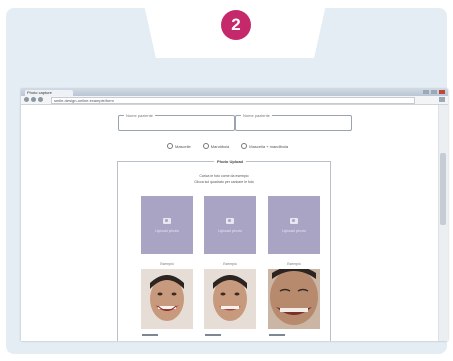  What do you see at coordinates (442, 99) in the screenshot?
I see `menu-icon` at bounding box center [442, 99].